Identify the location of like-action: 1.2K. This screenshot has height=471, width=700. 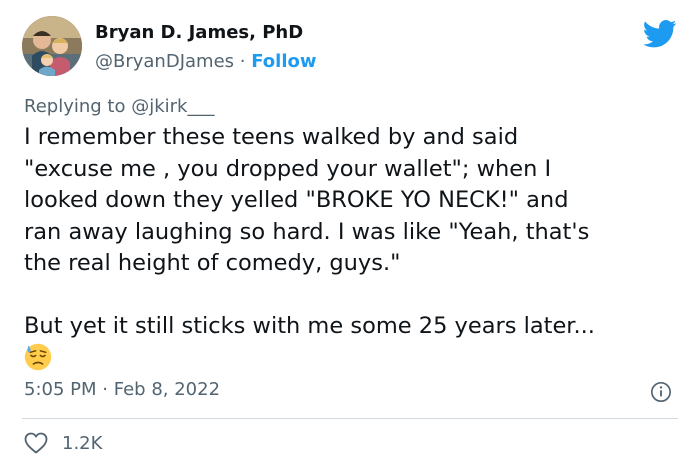
(63, 443).